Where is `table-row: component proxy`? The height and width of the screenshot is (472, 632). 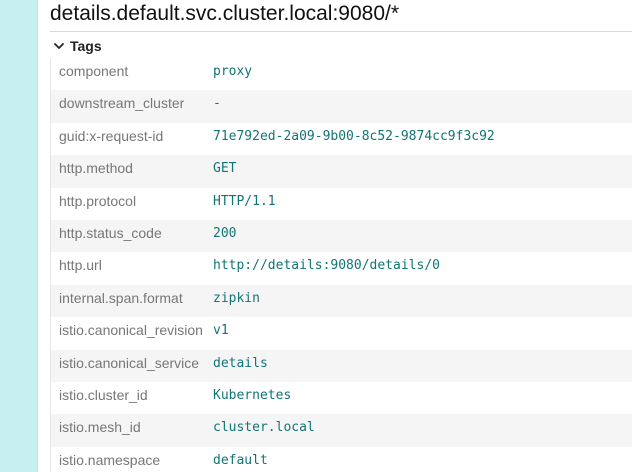 table-row: component proxy is located at coordinates (341, 74).